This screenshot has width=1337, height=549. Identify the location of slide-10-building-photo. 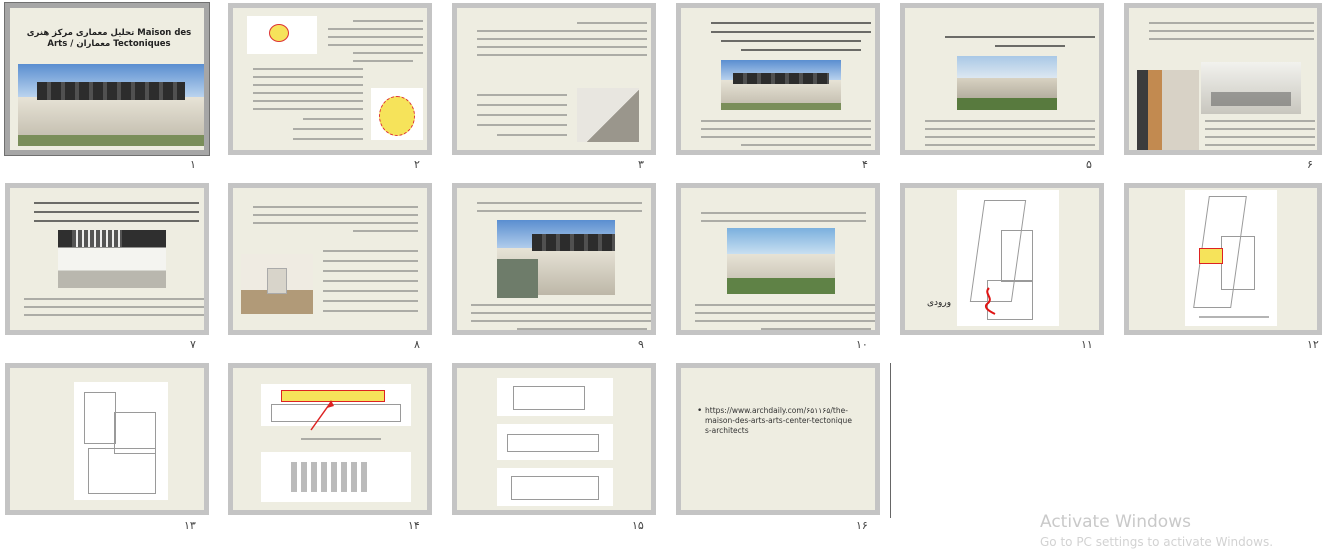
(781, 261).